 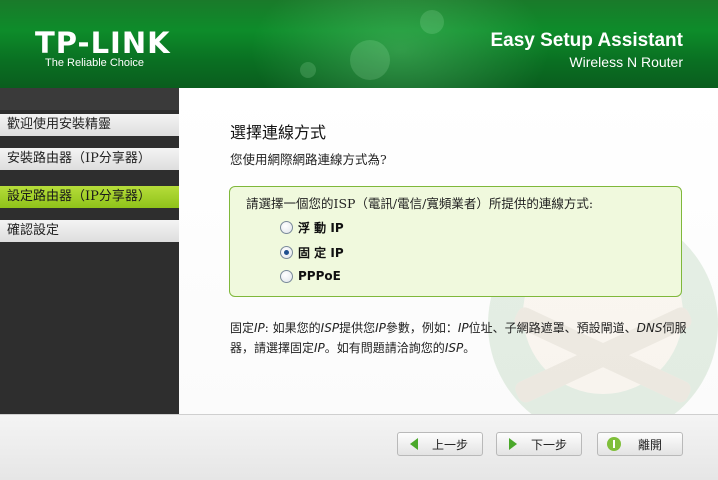 What do you see at coordinates (308, 159) in the screenshot?
I see `connection-question: 您使用網際網路連線方式為?` at bounding box center [308, 159].